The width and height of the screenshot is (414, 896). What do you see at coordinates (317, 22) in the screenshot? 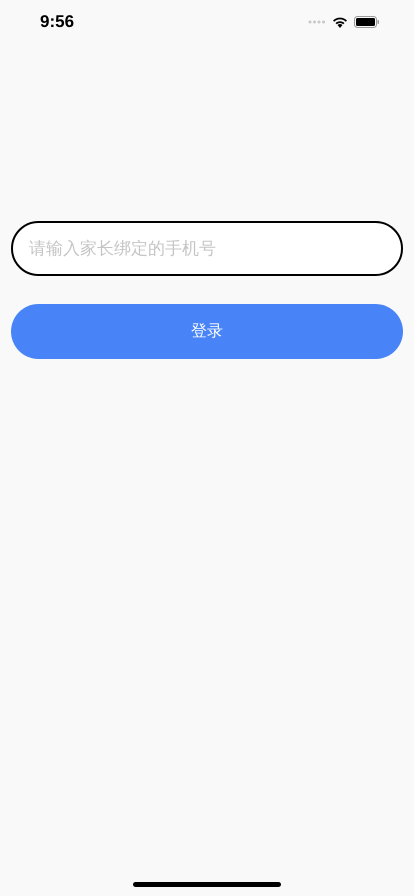
I see `signal-icon` at bounding box center [317, 22].